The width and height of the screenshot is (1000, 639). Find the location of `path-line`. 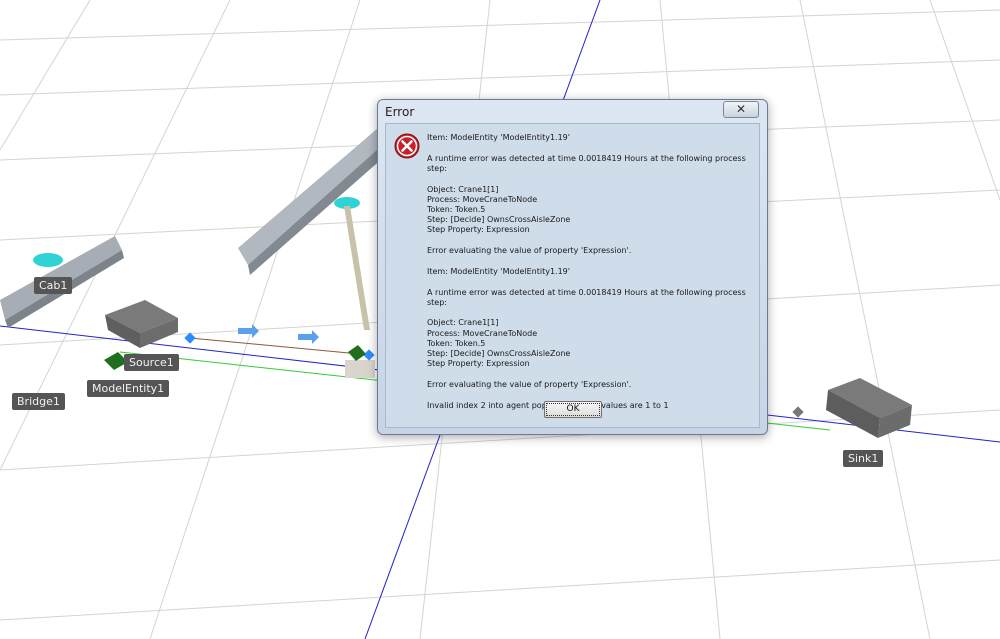

path-line is located at coordinates (280, 346).